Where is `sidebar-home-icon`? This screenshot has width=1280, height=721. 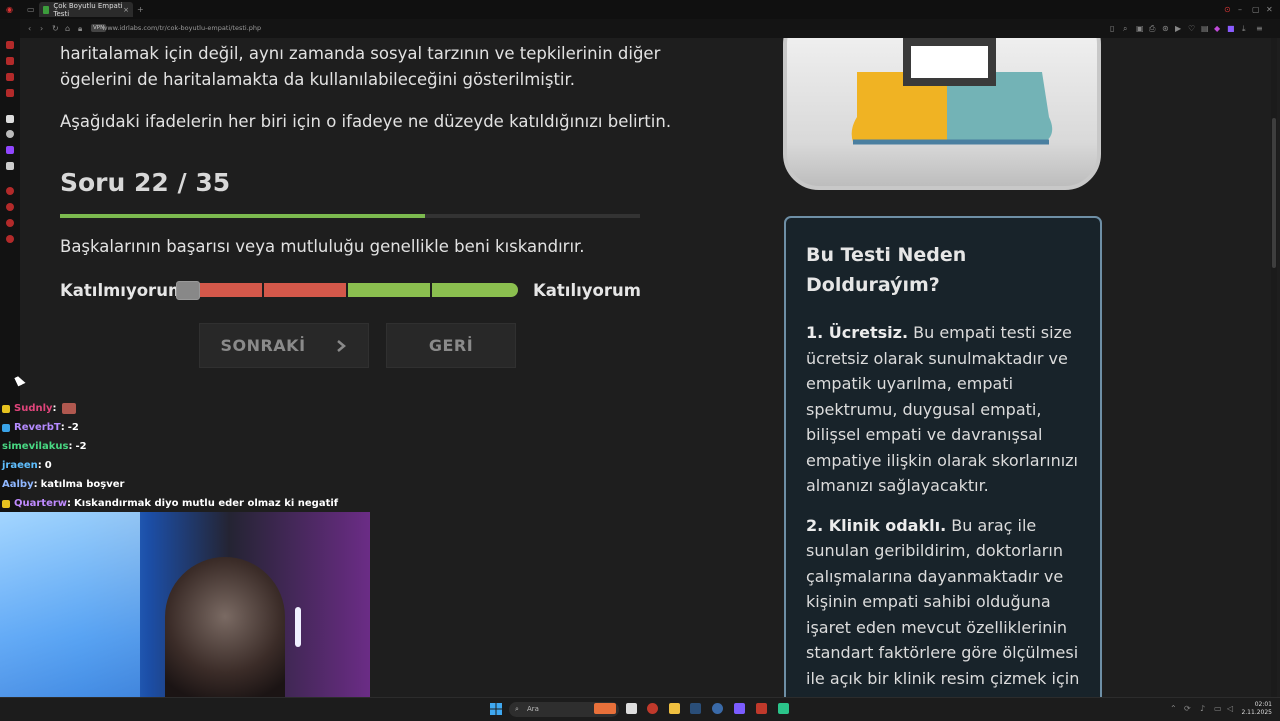
sidebar-home-icon is located at coordinates (10, 45).